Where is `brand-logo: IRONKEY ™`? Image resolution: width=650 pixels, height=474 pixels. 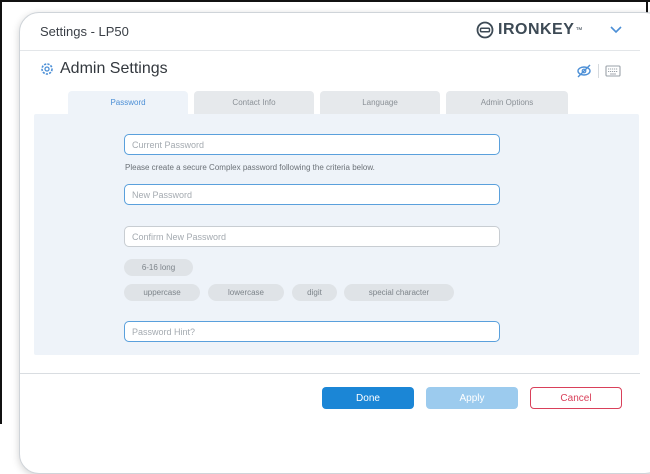 brand-logo: IRONKEY ™ is located at coordinates (529, 30).